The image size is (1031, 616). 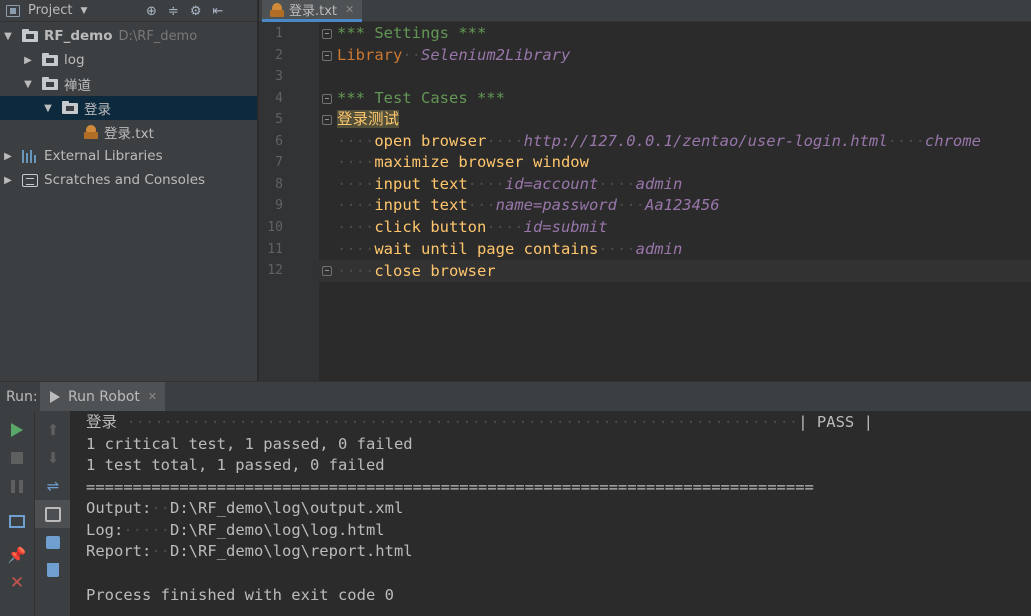 What do you see at coordinates (421, 184) in the screenshot?
I see `keyword-call: input text` at bounding box center [421, 184].